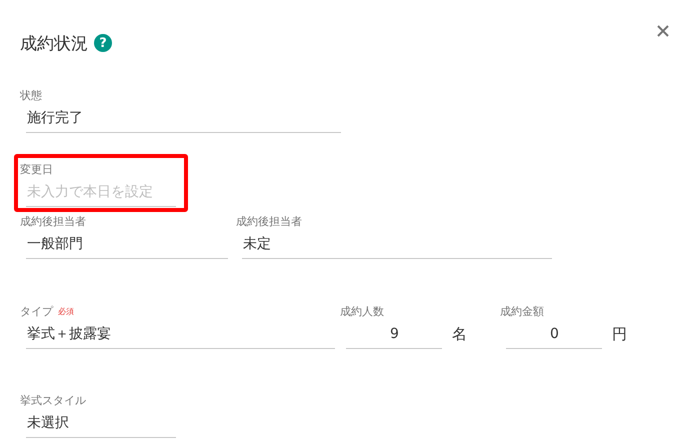 The image size is (691, 443). What do you see at coordinates (183, 118) in the screenshot?
I see `input-field: 施行完了` at bounding box center [183, 118].